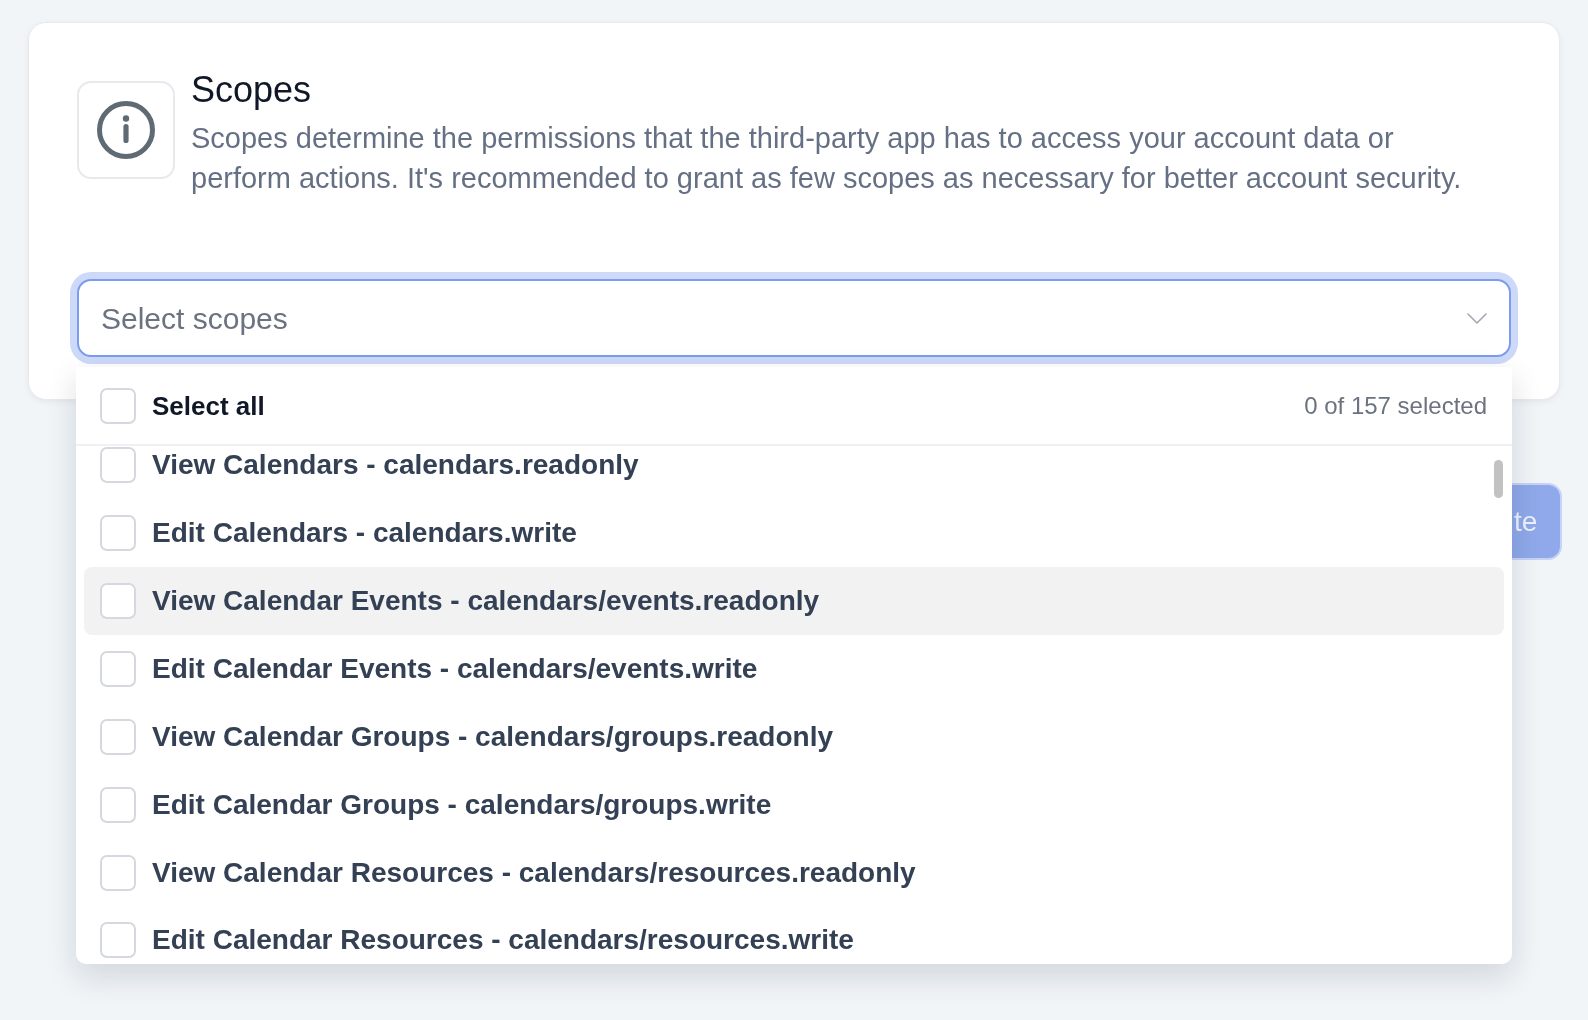 The height and width of the screenshot is (1020, 1588). Describe the element at coordinates (395, 465) in the screenshot. I see `option-label: View Calendars - calendars.readonly` at that location.